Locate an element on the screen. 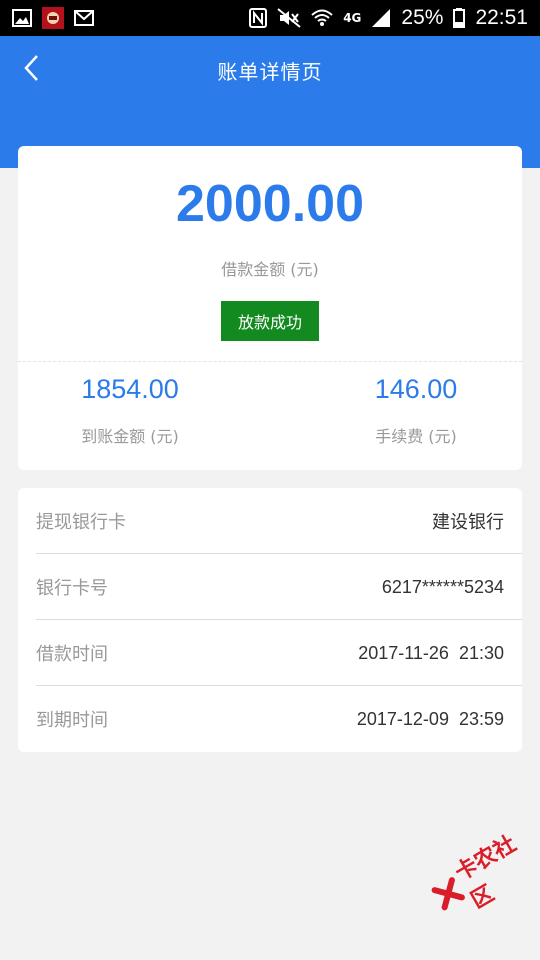  battery-icon is located at coordinates (459, 18).